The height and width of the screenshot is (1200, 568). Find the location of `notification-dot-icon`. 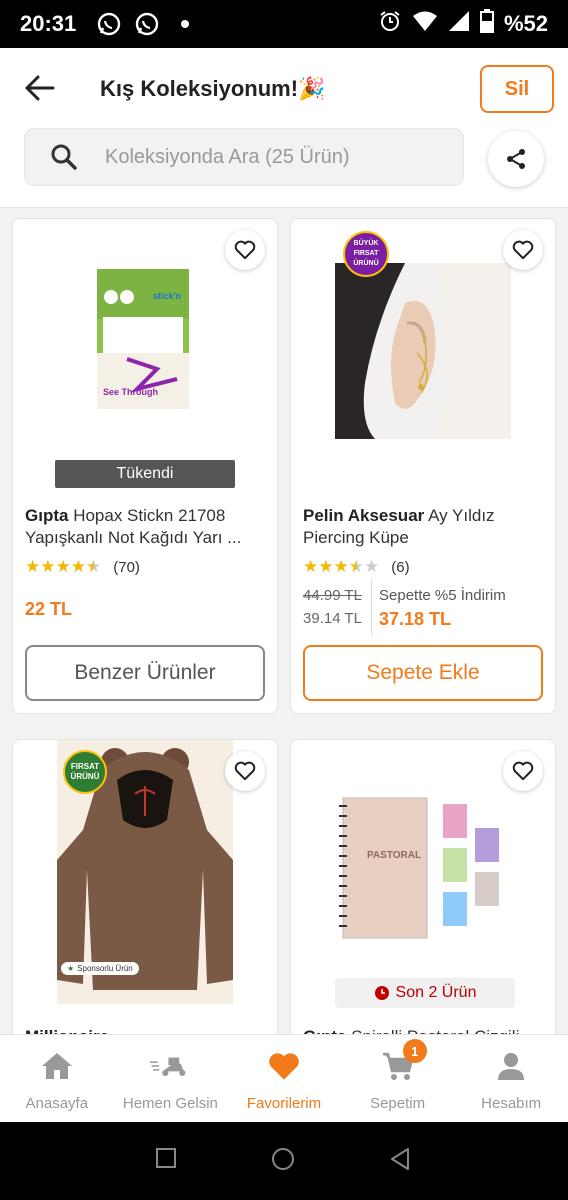

notification-dot-icon is located at coordinates (185, 24).